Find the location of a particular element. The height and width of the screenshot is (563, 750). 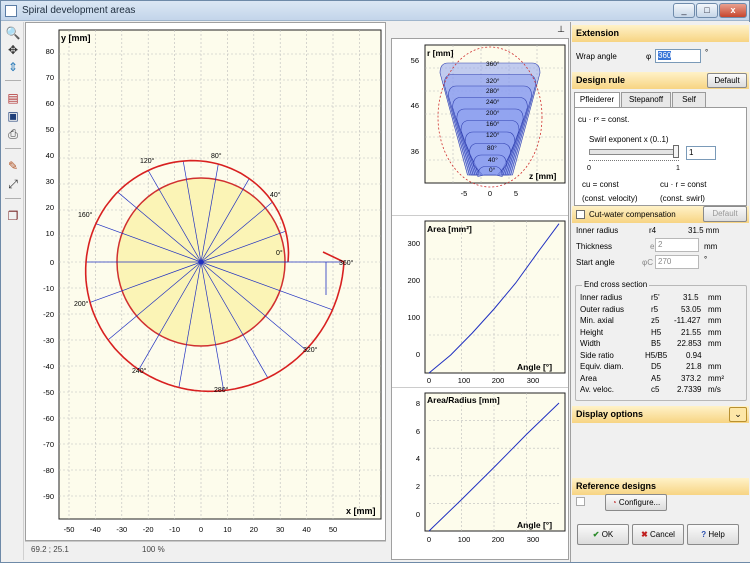

area-x-tick: 200 is located at coordinates (498, 380).